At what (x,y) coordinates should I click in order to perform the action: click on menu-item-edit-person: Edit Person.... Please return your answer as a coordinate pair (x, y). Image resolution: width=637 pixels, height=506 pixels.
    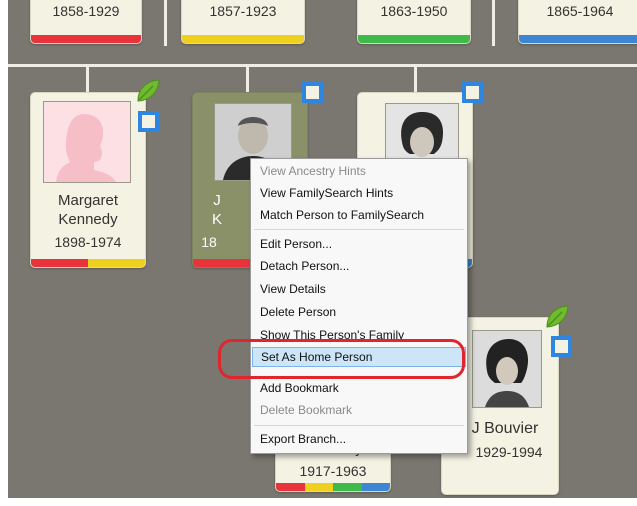
    Looking at the image, I should click on (359, 244).